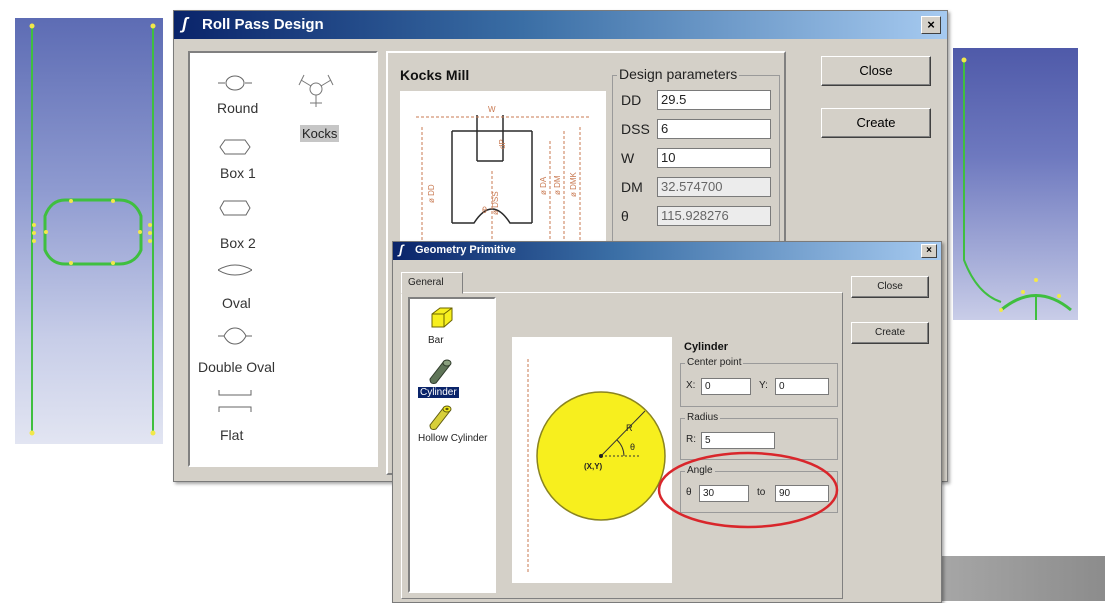 The height and width of the screenshot is (603, 1105). What do you see at coordinates (714, 158) in the screenshot?
I see `w-input: 10` at bounding box center [714, 158].